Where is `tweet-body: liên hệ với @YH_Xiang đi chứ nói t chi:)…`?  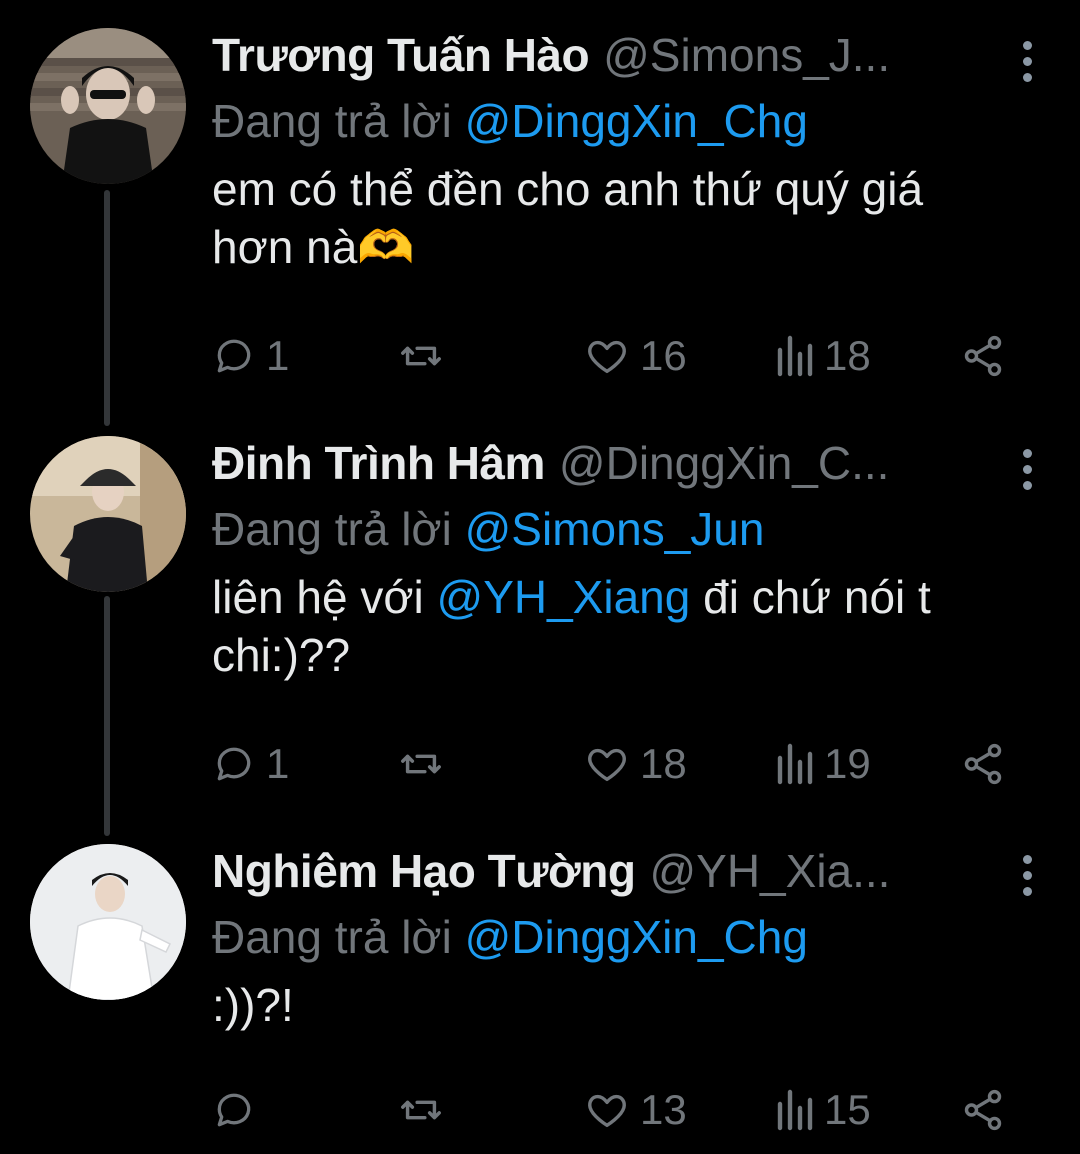 tweet-body: liên hệ với @YH_Xiang đi chứ nói t chi:)… is located at coordinates (627, 626).